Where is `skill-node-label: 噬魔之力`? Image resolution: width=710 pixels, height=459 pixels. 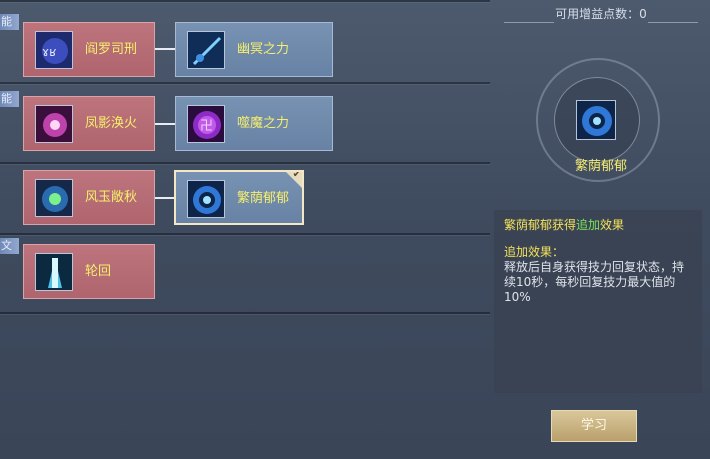 skill-node-label: 噬魔之力 is located at coordinates (263, 123).